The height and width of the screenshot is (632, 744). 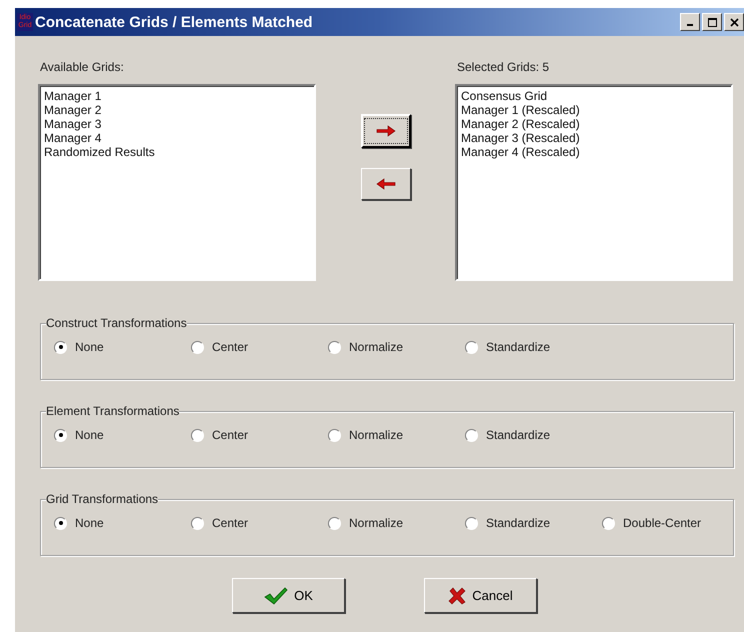 What do you see at coordinates (503, 68) in the screenshot?
I see `list-label: Selected Grids: 5` at bounding box center [503, 68].